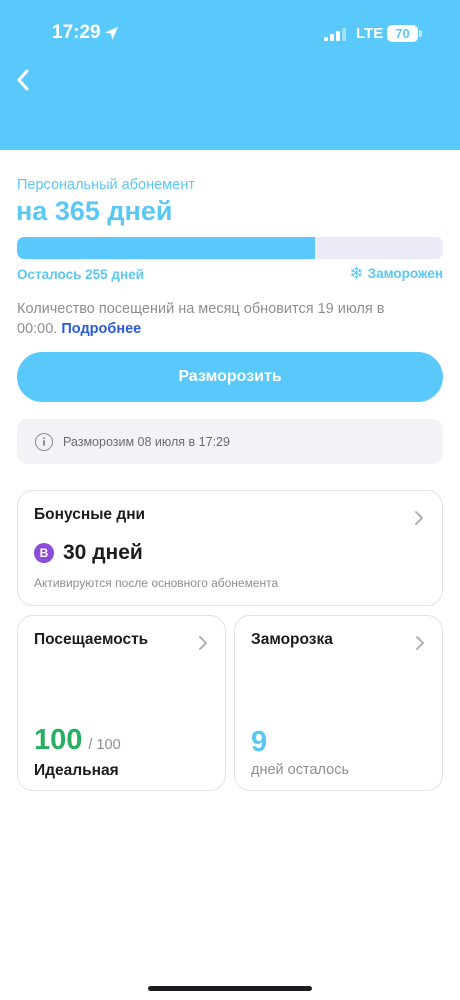 This screenshot has height=1000, width=460. Describe the element at coordinates (111, 33) in the screenshot. I see `location-arrow-icon` at that location.